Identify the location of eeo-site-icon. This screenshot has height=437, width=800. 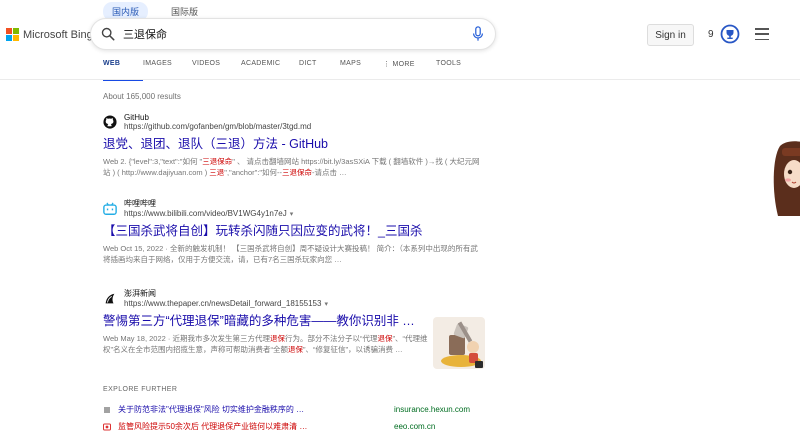
(107, 426).